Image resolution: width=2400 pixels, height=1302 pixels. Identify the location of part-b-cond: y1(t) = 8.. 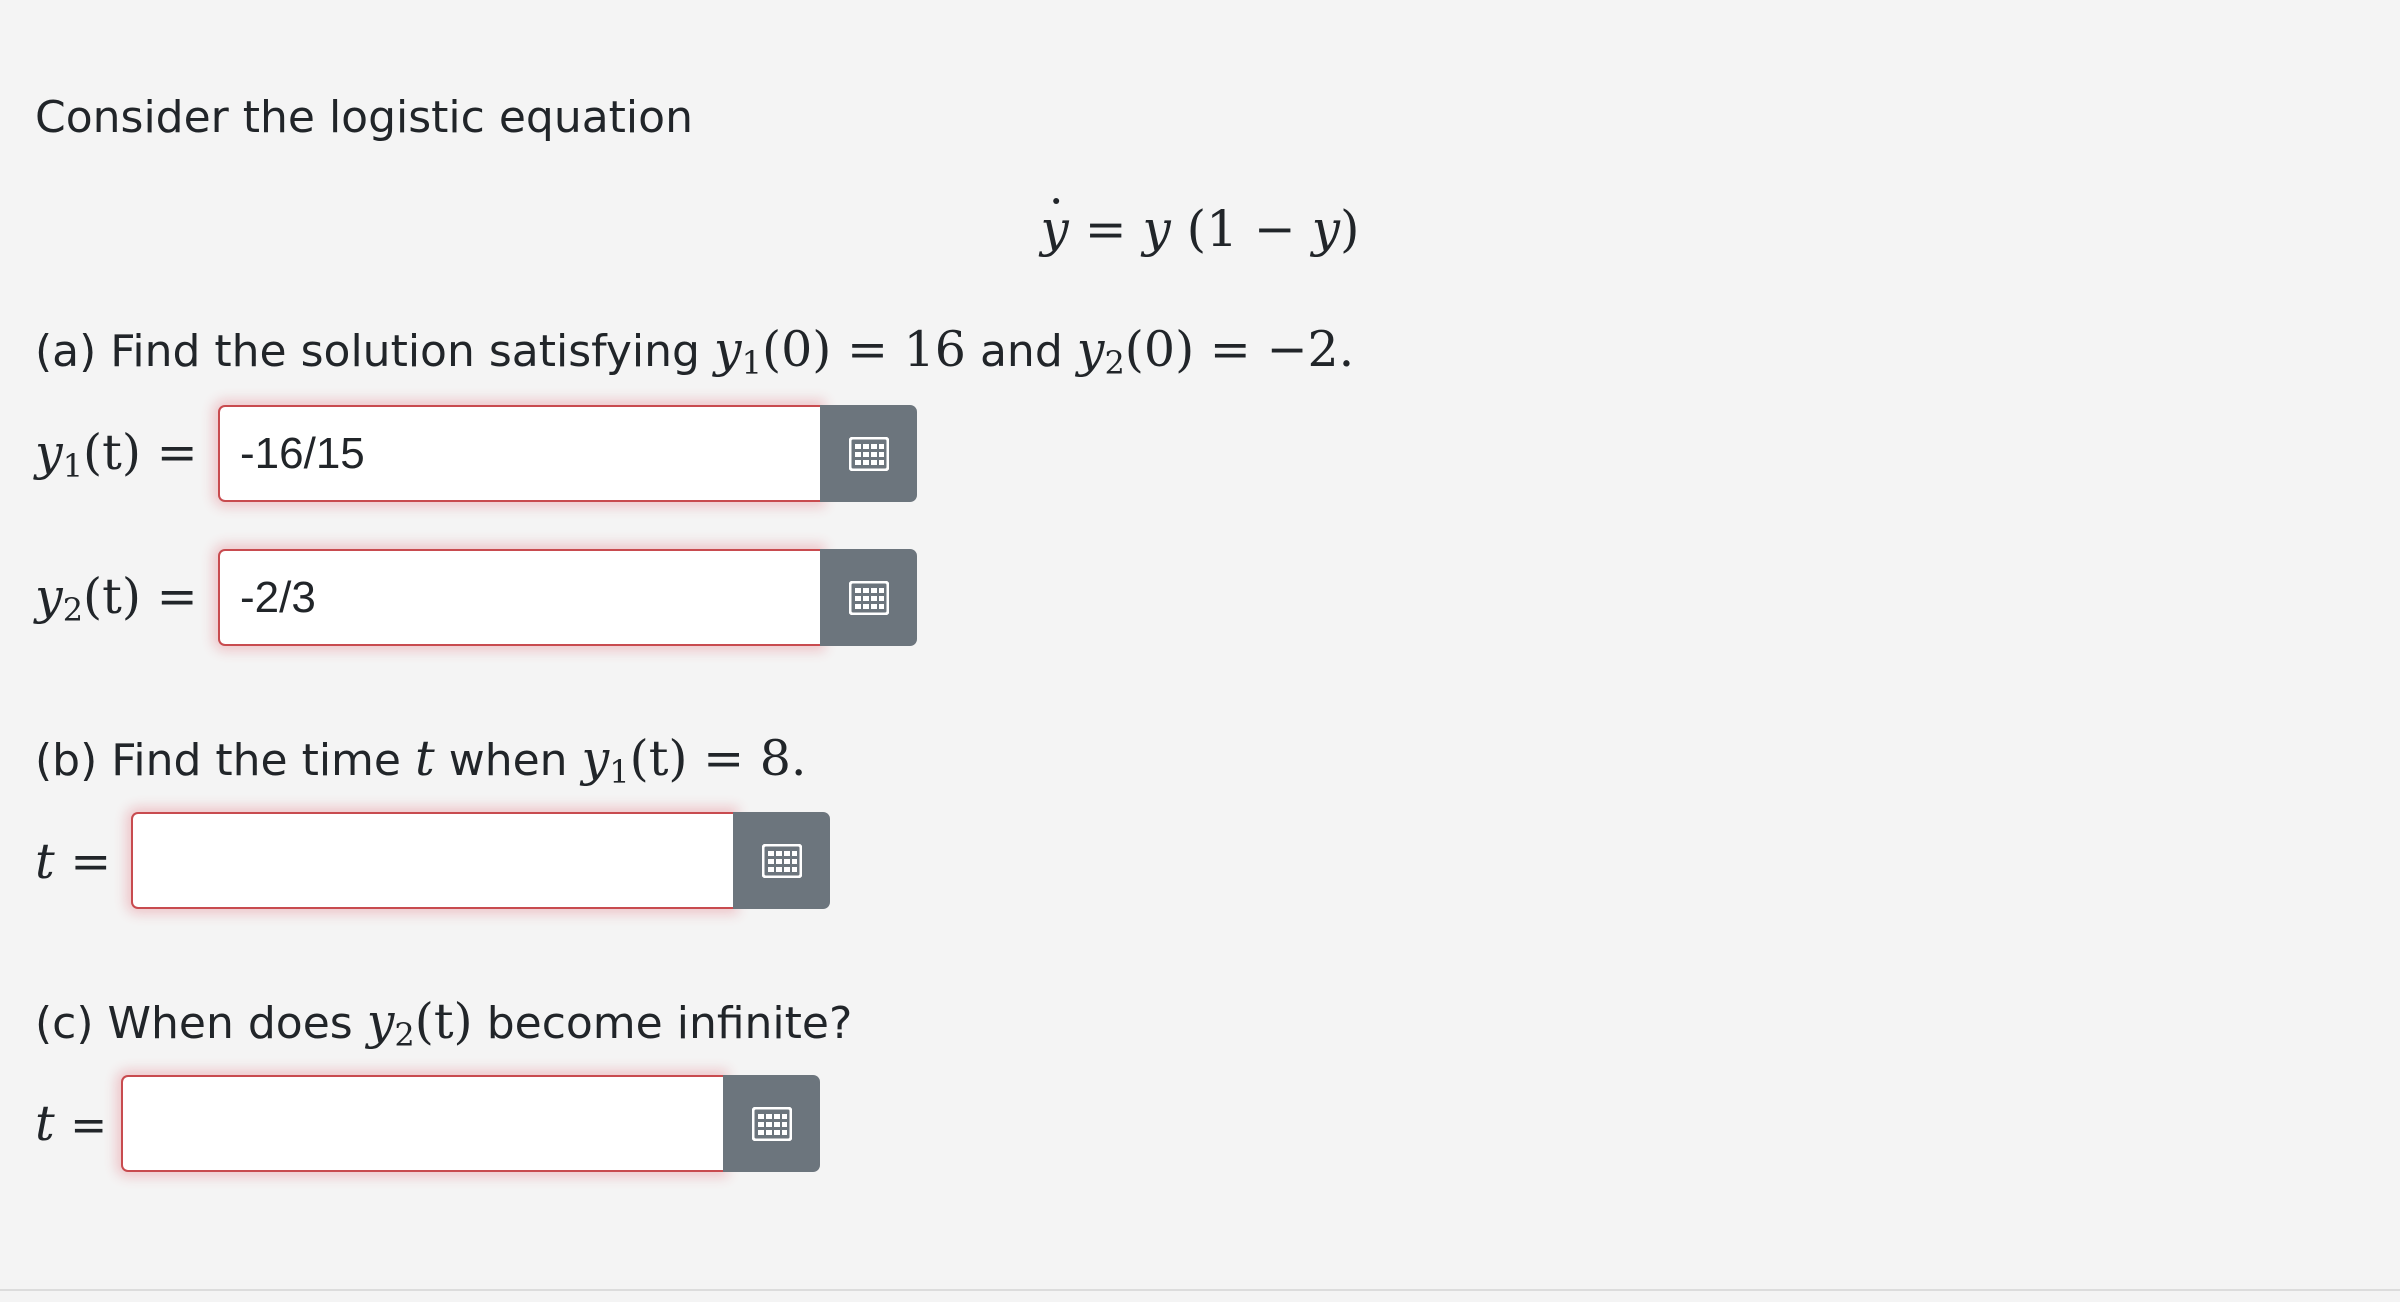
(694, 761).